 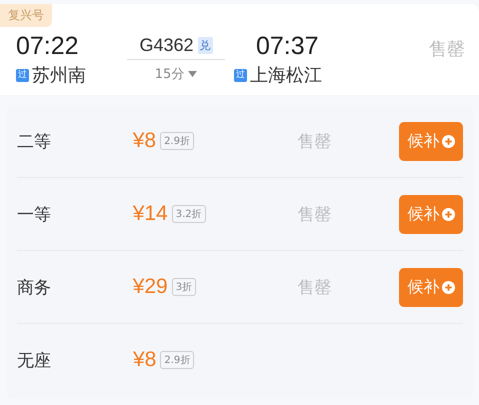 What do you see at coordinates (34, 287) in the screenshot?
I see `seat-class: 商务` at bounding box center [34, 287].